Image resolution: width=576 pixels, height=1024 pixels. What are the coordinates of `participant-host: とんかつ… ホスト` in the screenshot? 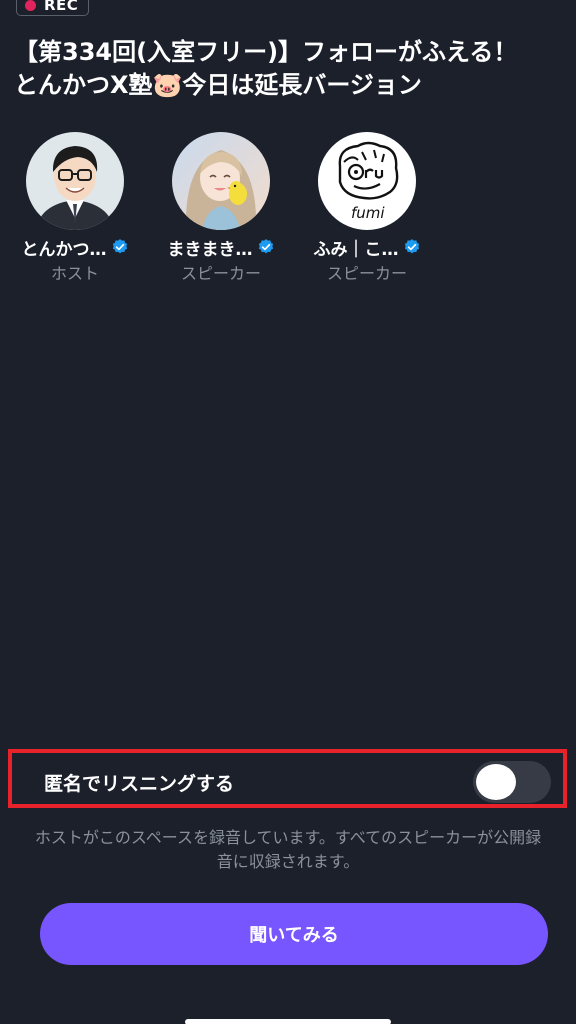 It's located at (75, 208).